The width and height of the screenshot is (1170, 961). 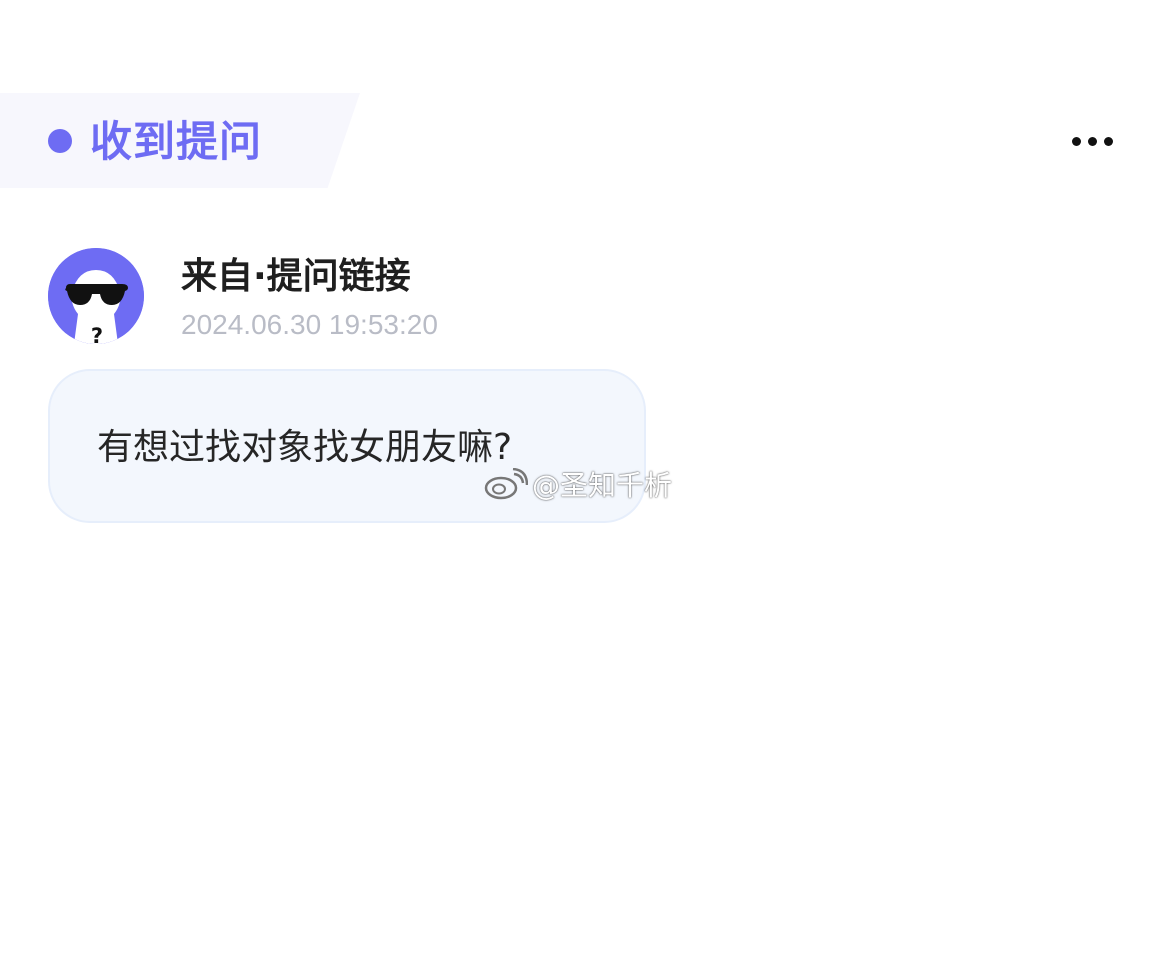 I want to click on weibo-logo-icon, so click(x=506, y=484).